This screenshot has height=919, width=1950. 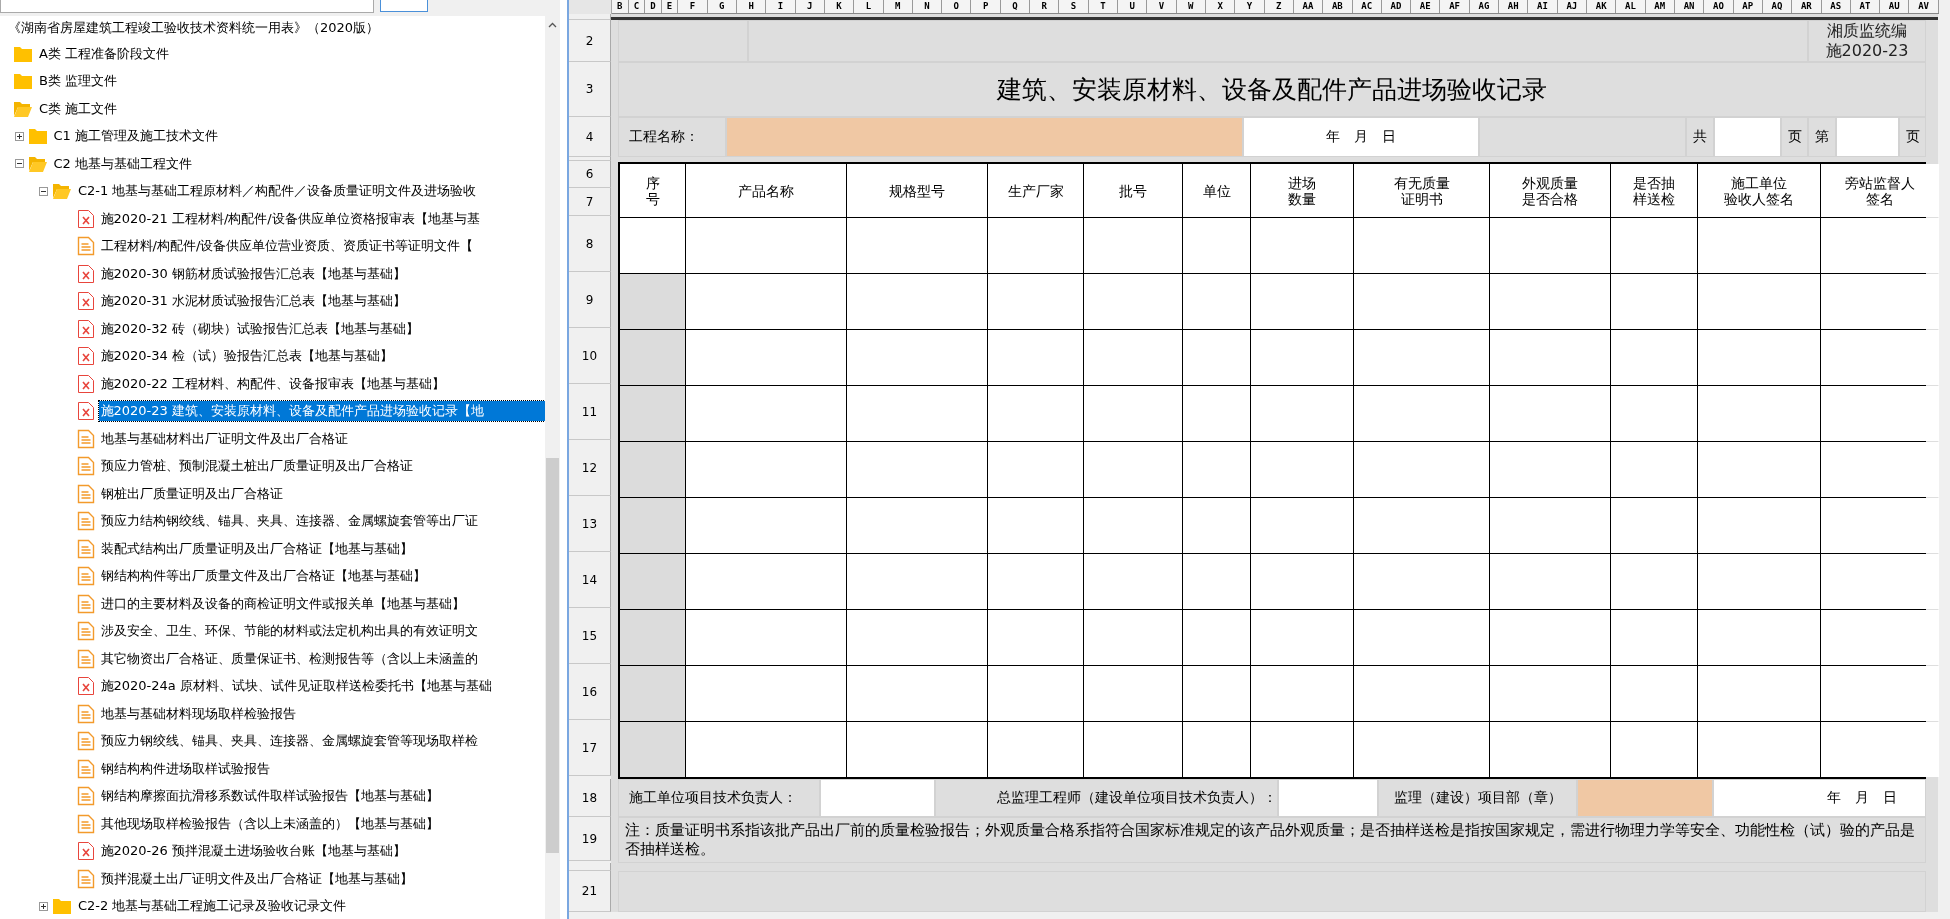 I want to click on column-letter: Y, so click(x=1250, y=6).